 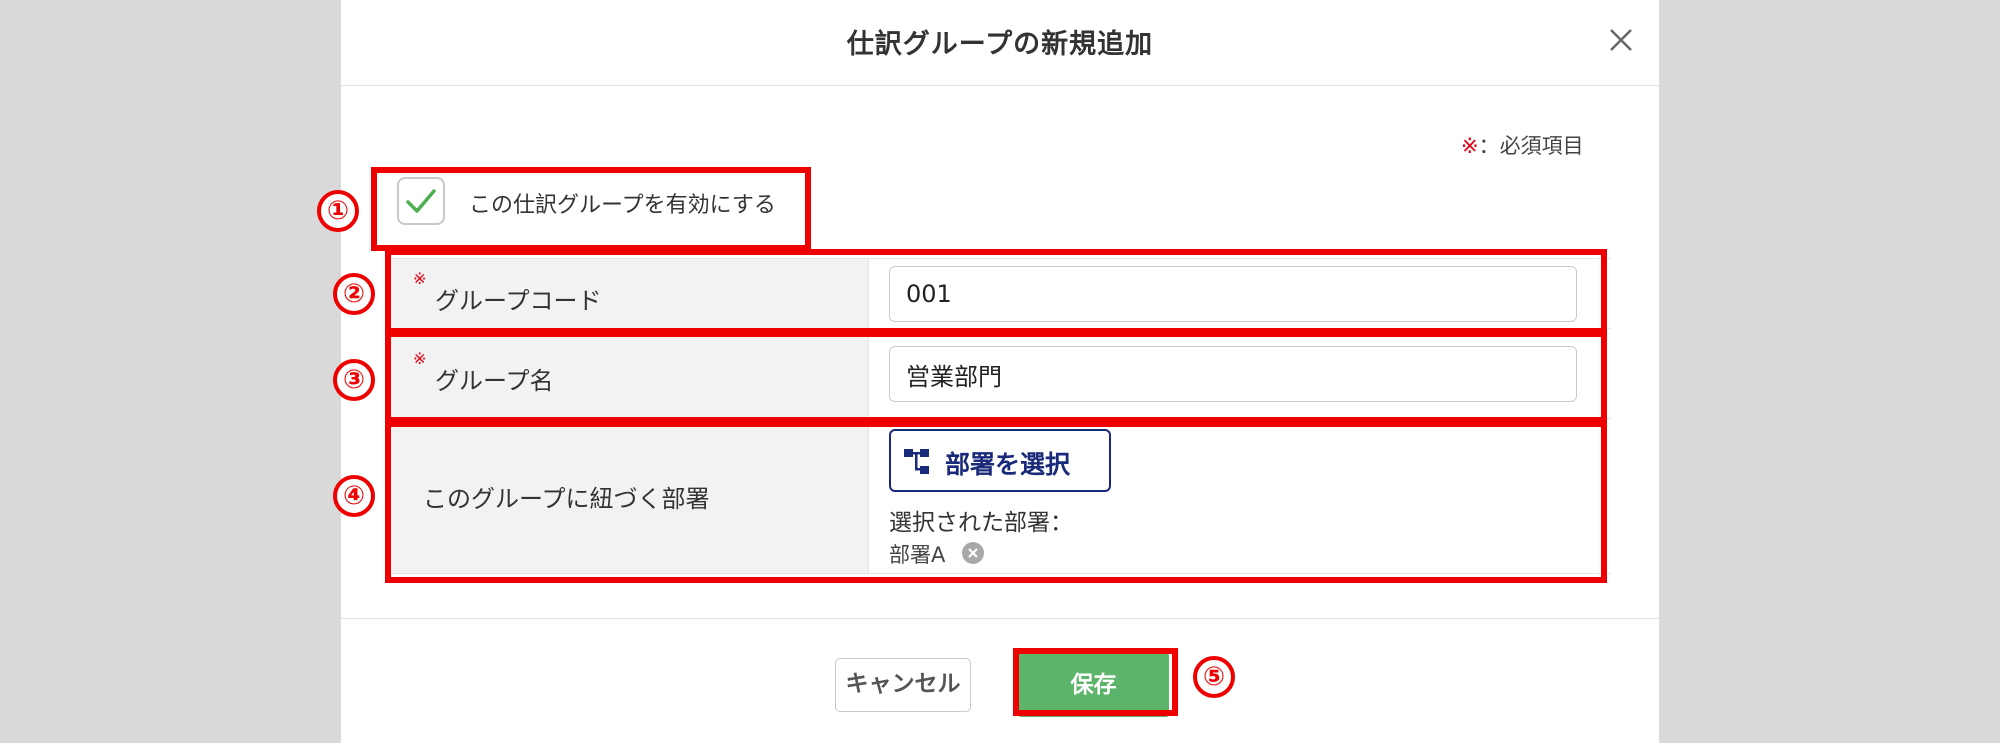 I want to click on dialog-header: 仕訳グループの新規追加, so click(x=1000, y=43).